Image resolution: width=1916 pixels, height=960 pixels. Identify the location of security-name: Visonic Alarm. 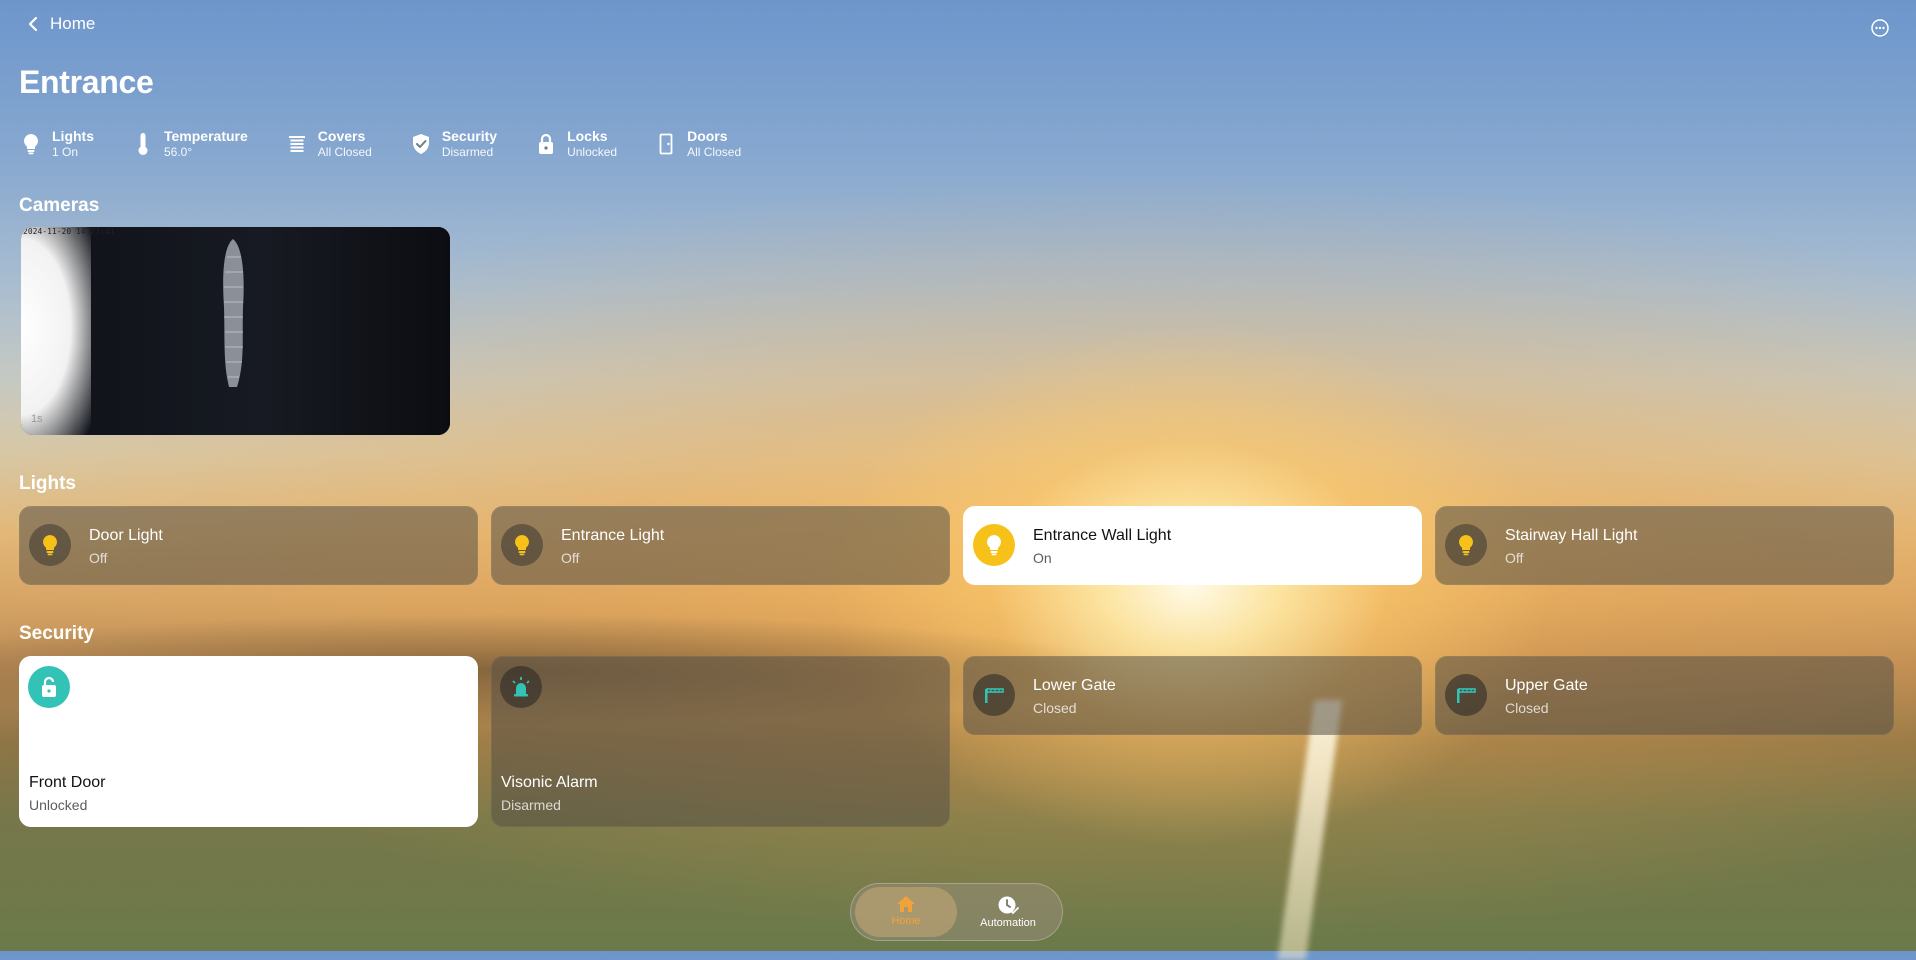
(549, 782).